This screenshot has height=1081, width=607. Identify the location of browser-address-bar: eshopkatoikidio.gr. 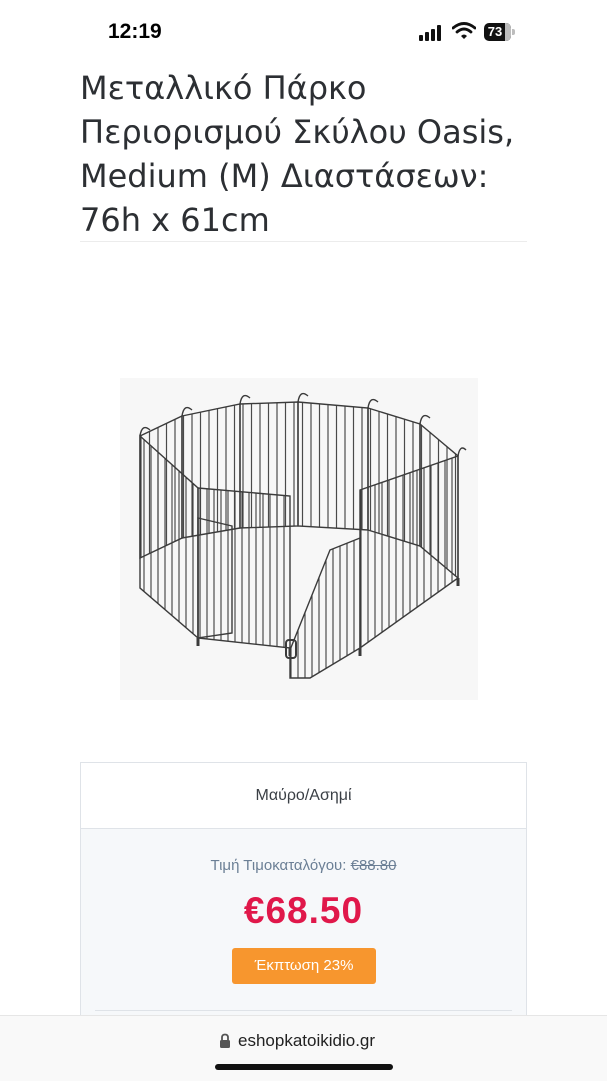
(303, 1048).